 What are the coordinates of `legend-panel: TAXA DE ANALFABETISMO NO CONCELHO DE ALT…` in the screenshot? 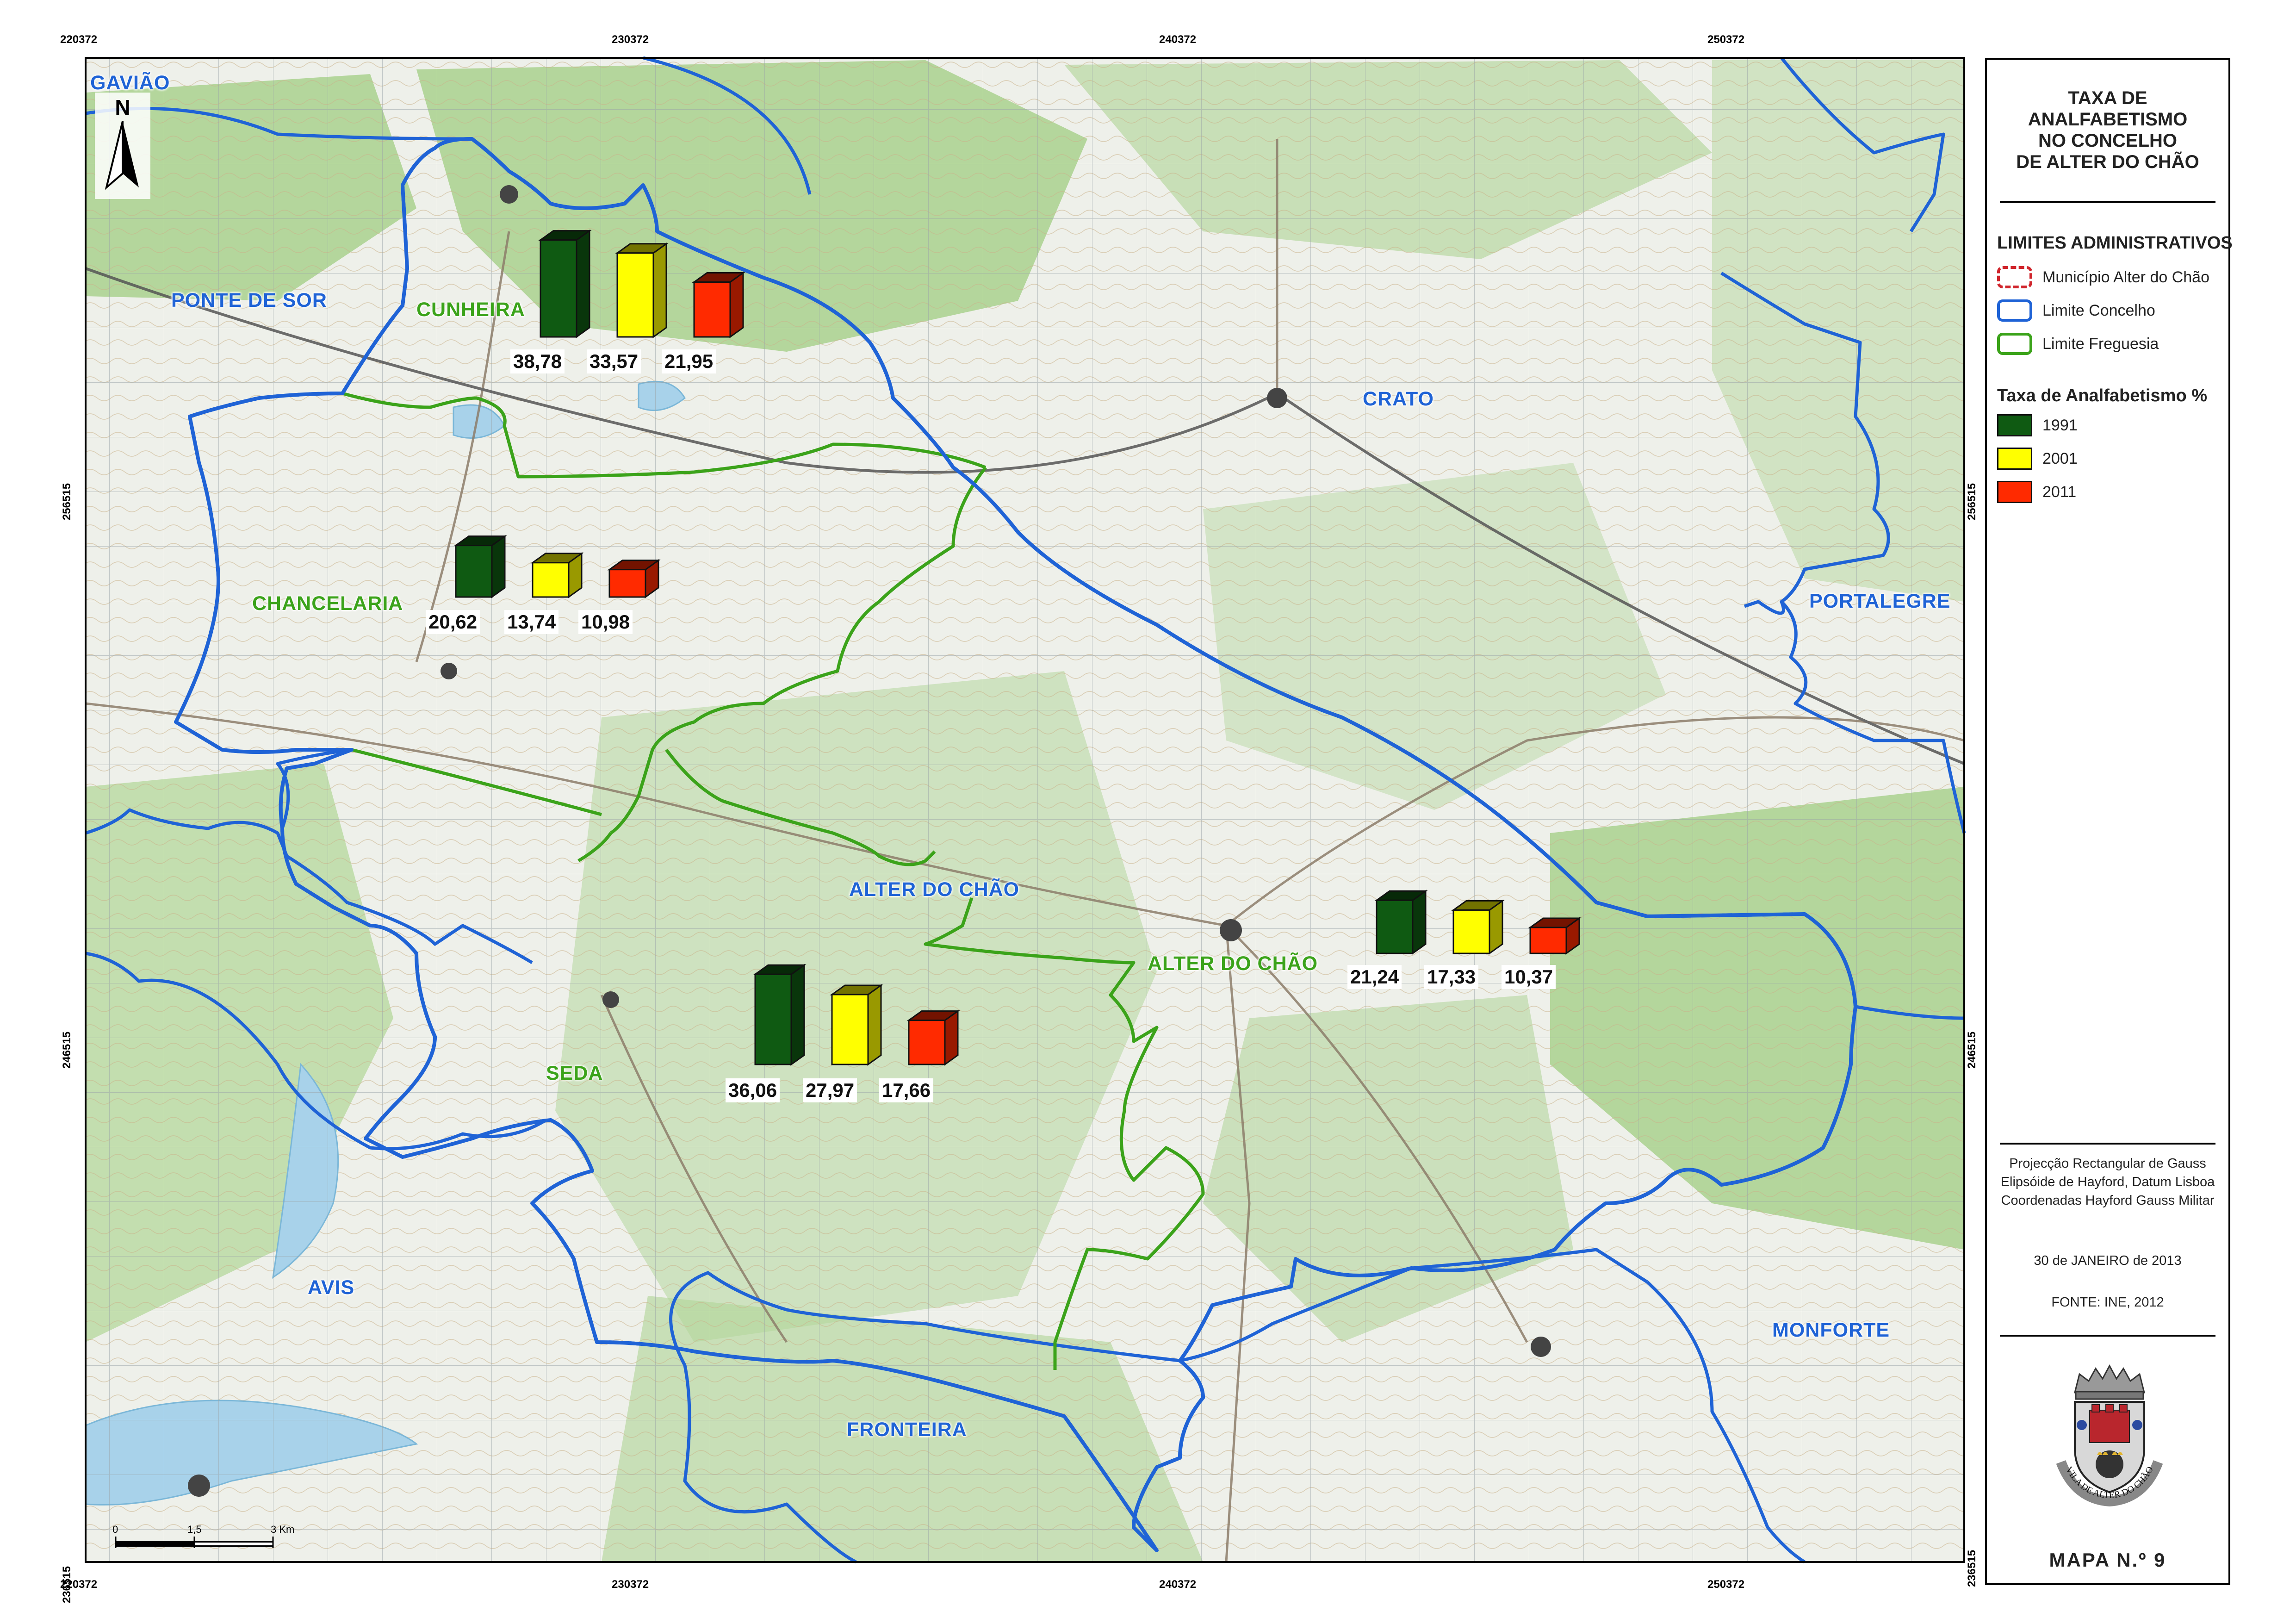 It's located at (2109, 821).